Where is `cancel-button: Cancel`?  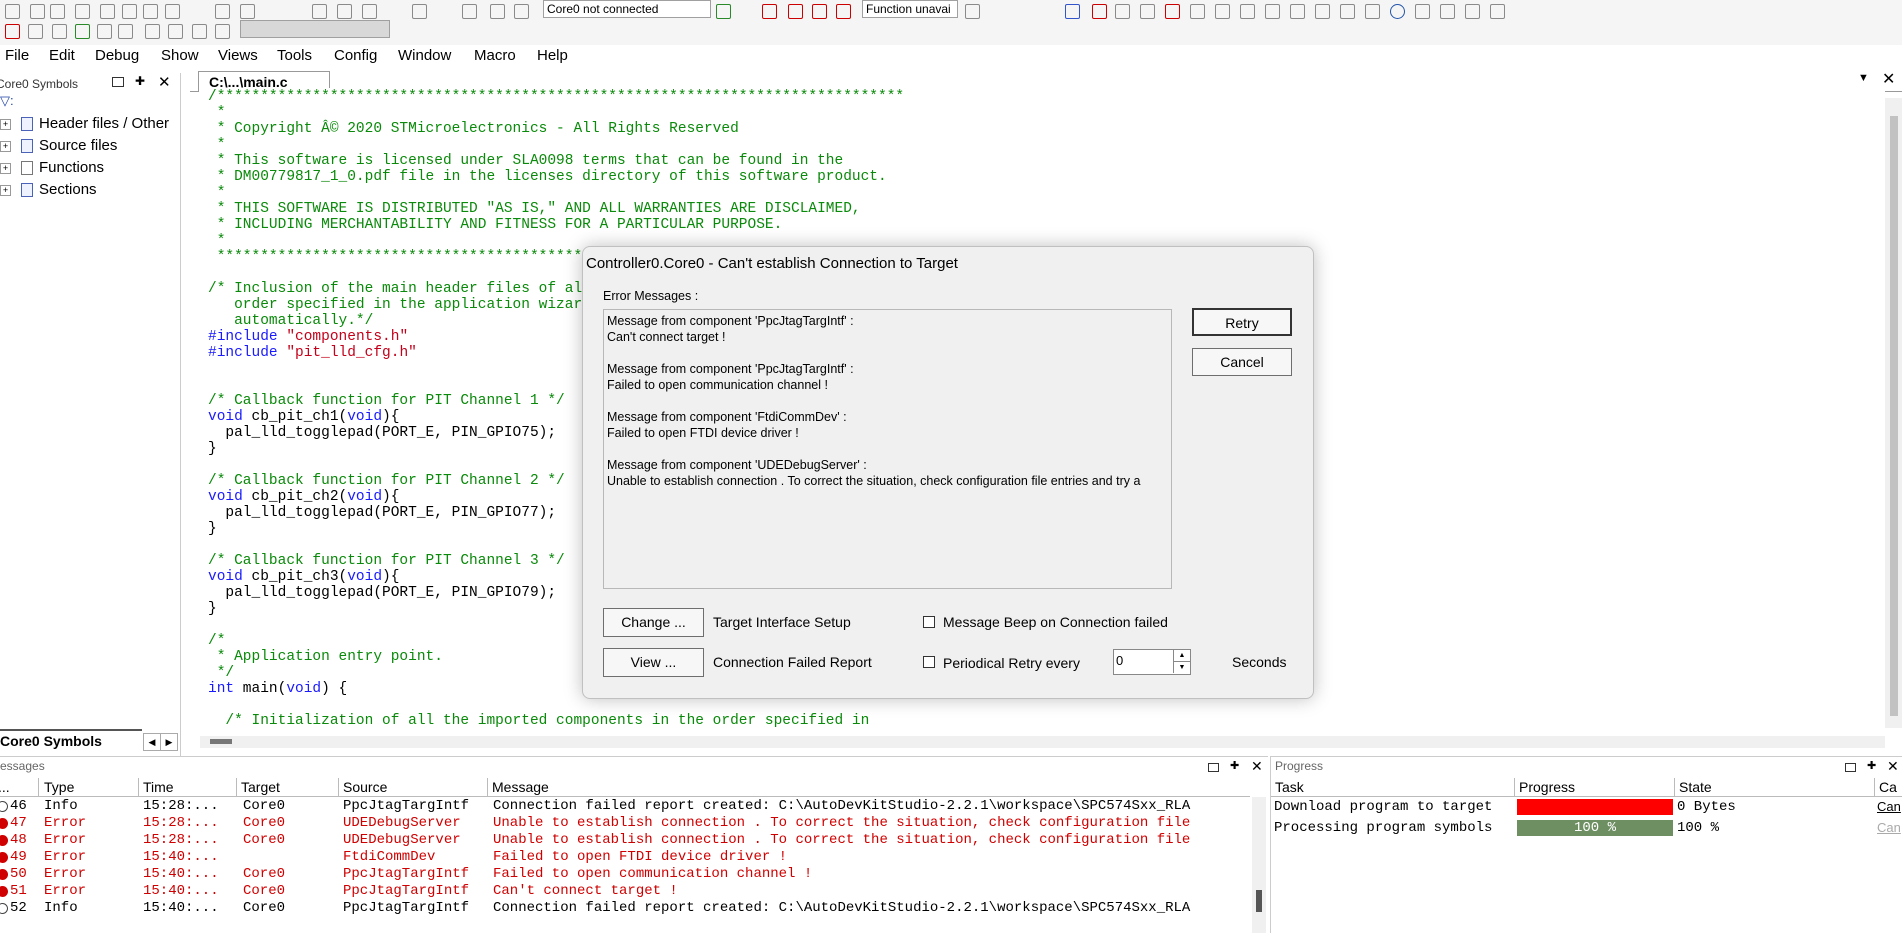
cancel-button: Cancel is located at coordinates (1242, 362).